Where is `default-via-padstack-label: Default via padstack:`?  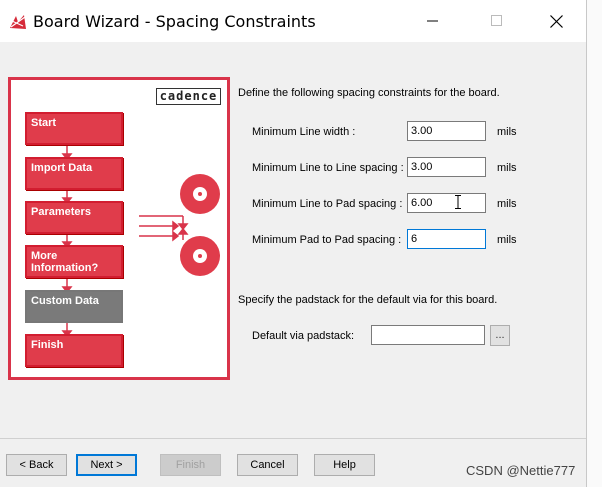 default-via-padstack-label: Default via padstack: is located at coordinates (303, 336).